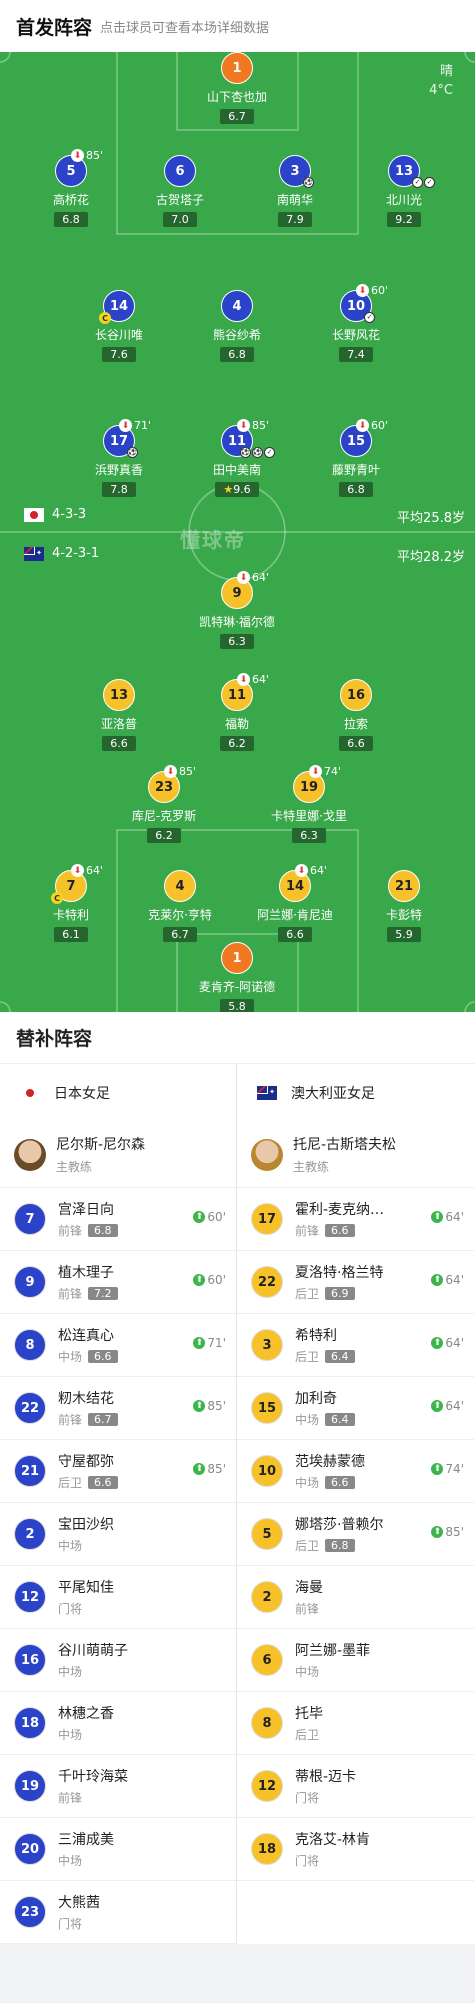 Image resolution: width=475 pixels, height=2003 pixels. What do you see at coordinates (355, 1093) in the screenshot?
I see `away-team-row: 澳大利亚女足` at bounding box center [355, 1093].